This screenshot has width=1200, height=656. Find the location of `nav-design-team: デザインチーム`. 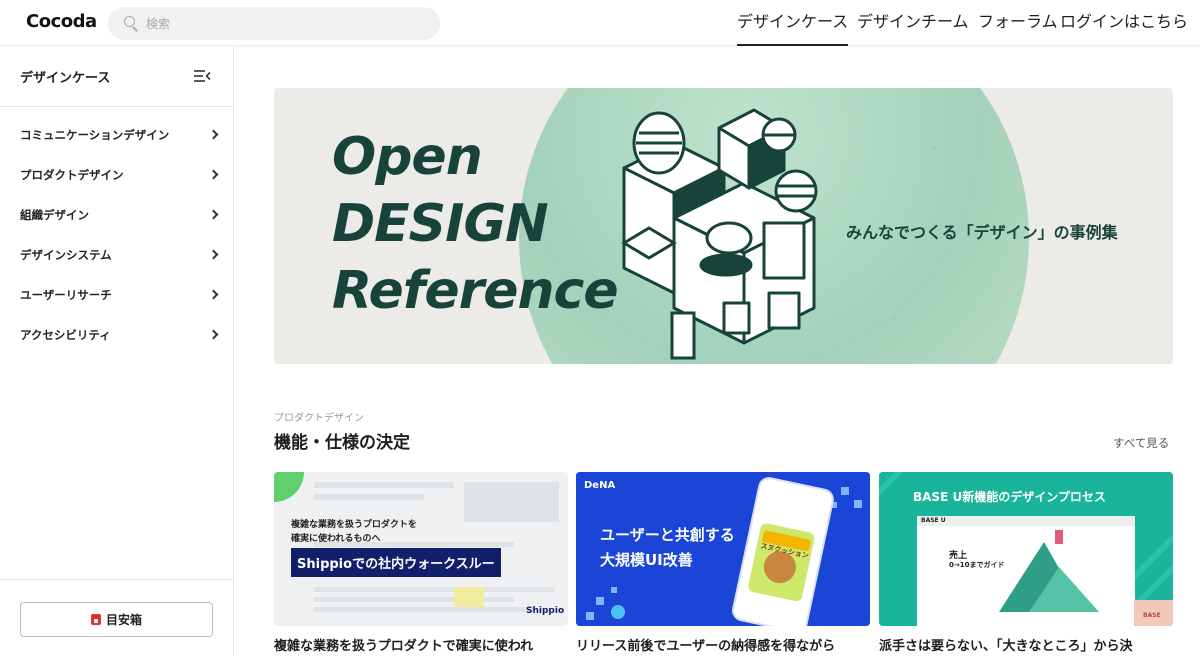

nav-design-team: デザインチーム is located at coordinates (913, 23).